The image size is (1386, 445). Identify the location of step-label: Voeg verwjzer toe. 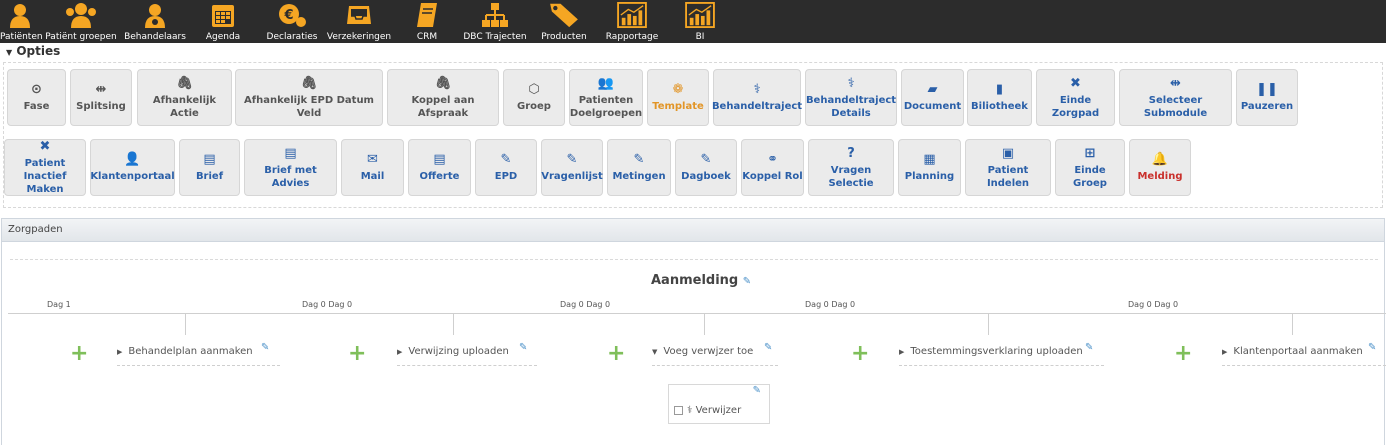
(708, 351).